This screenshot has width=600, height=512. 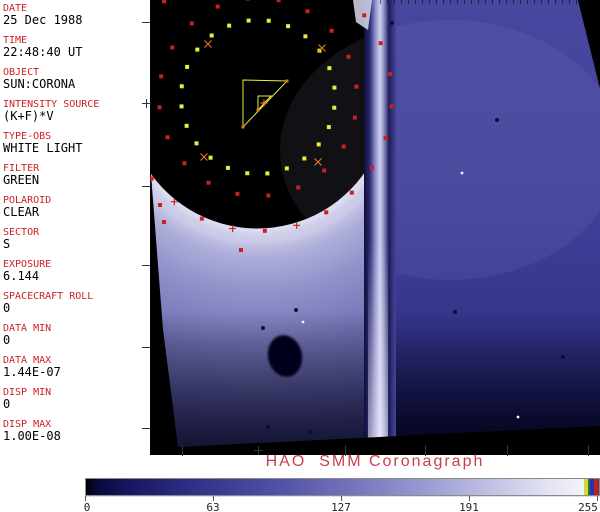 What do you see at coordinates (146, 103) in the screenshot?
I see `left-axis-major-tick` at bounding box center [146, 103].